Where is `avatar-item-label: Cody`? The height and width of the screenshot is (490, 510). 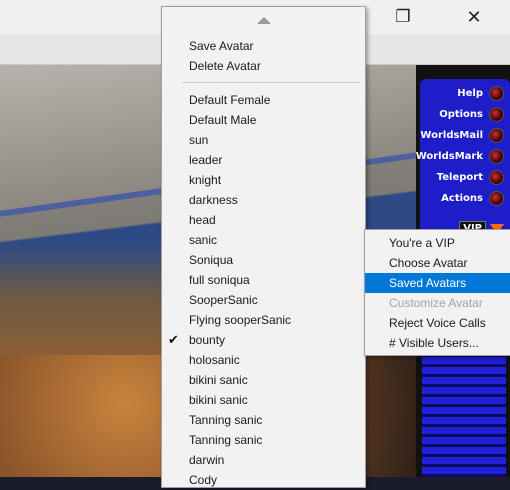
avatar-item-label: Cody is located at coordinates (203, 480).